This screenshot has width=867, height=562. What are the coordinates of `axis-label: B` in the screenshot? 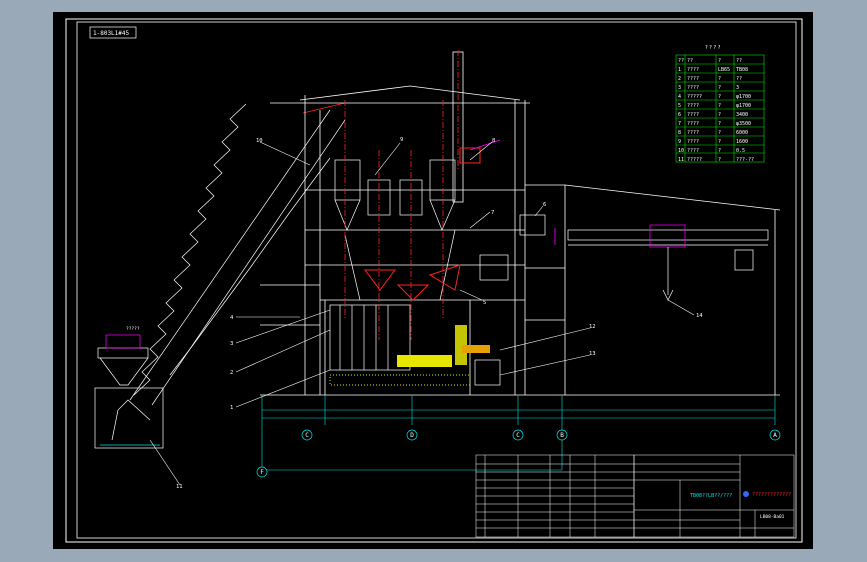 It's located at (562, 435).